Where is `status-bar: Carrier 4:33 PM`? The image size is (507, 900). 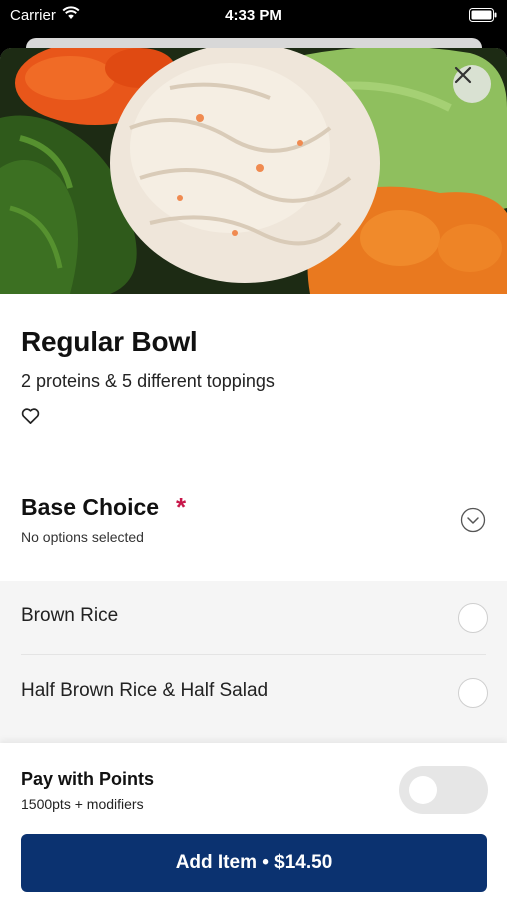
status-bar: Carrier 4:33 PM is located at coordinates (253, 16).